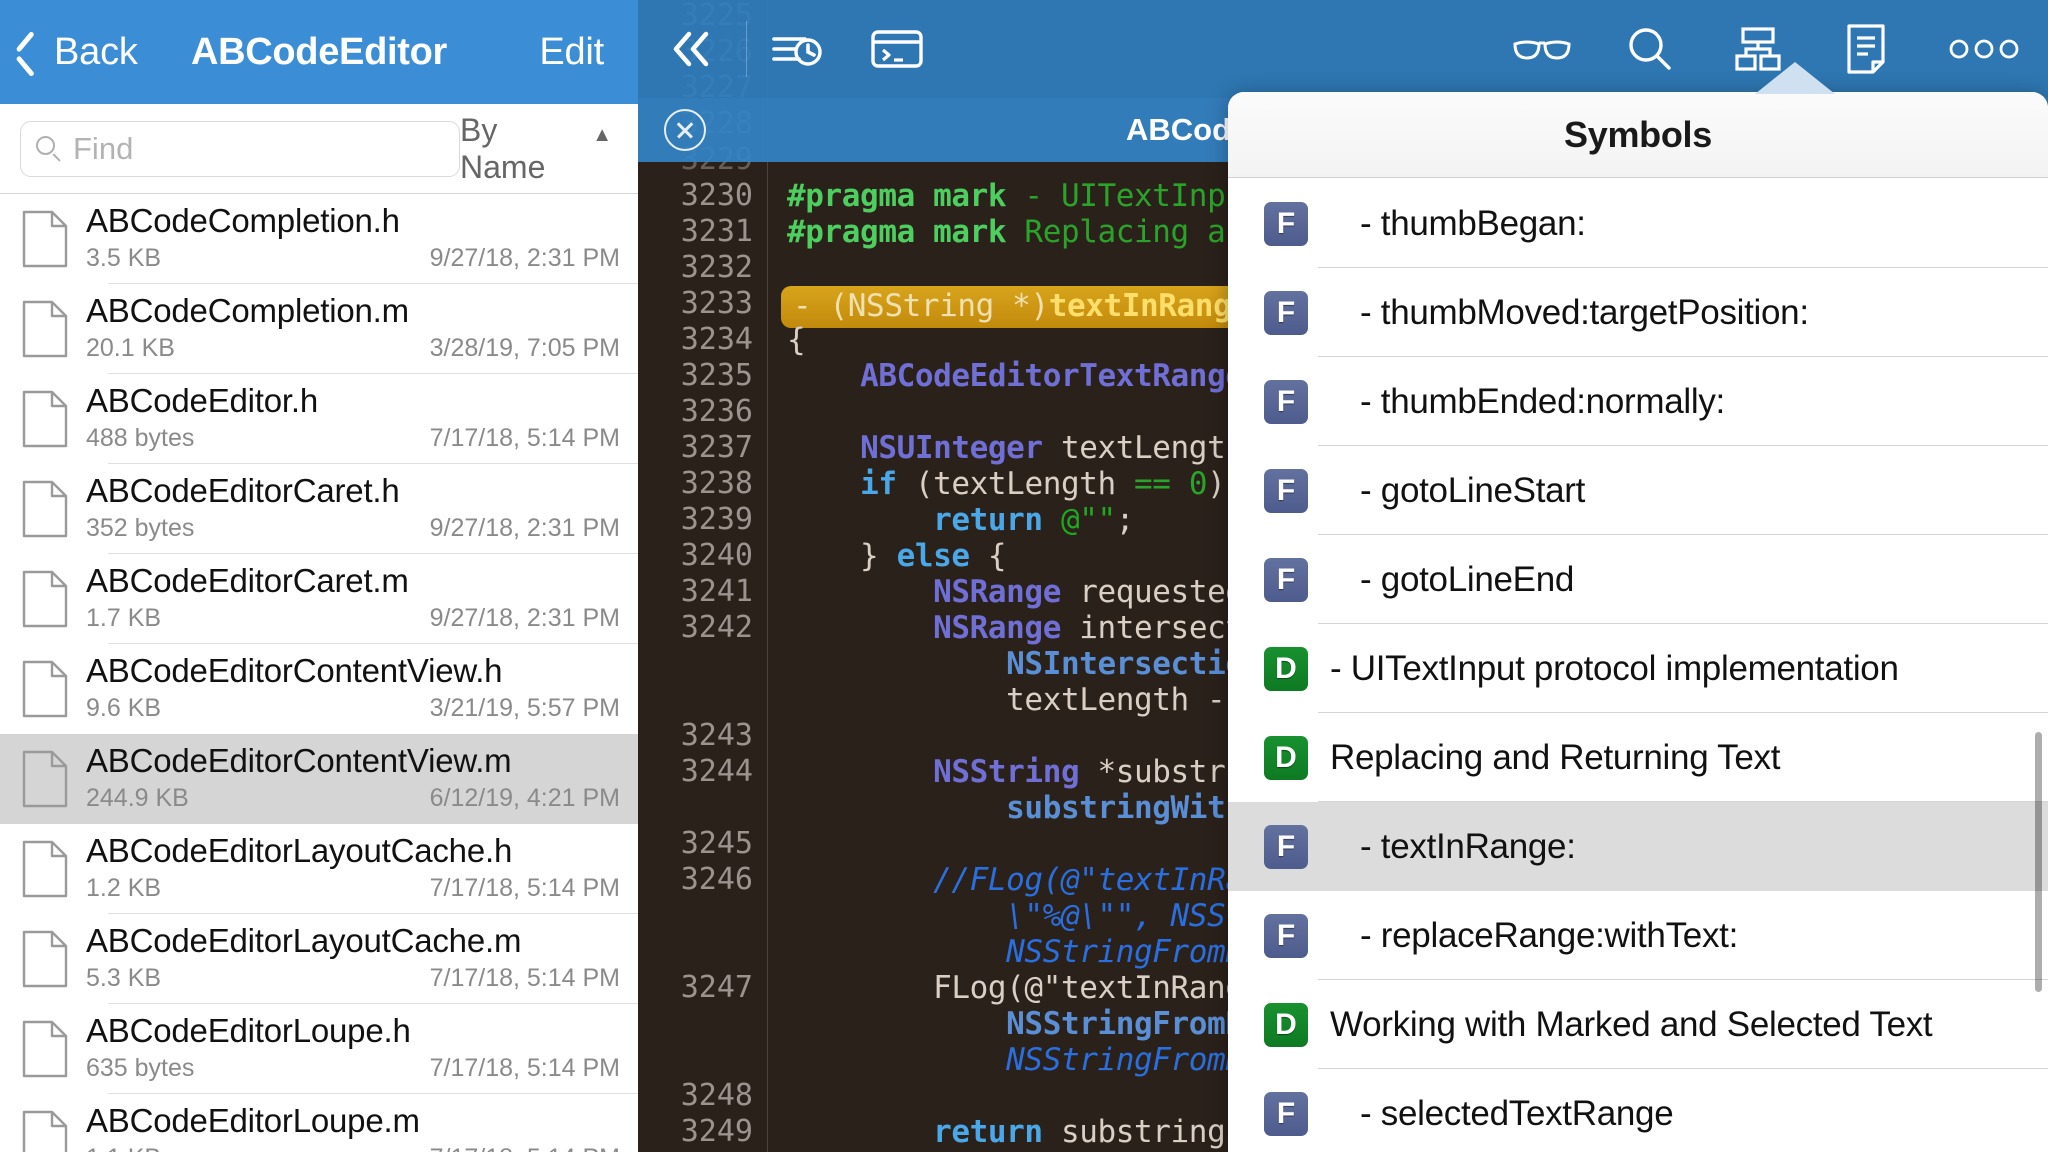  Describe the element at coordinates (140, 438) in the screenshot. I see `file-size: 488 bytes` at that location.